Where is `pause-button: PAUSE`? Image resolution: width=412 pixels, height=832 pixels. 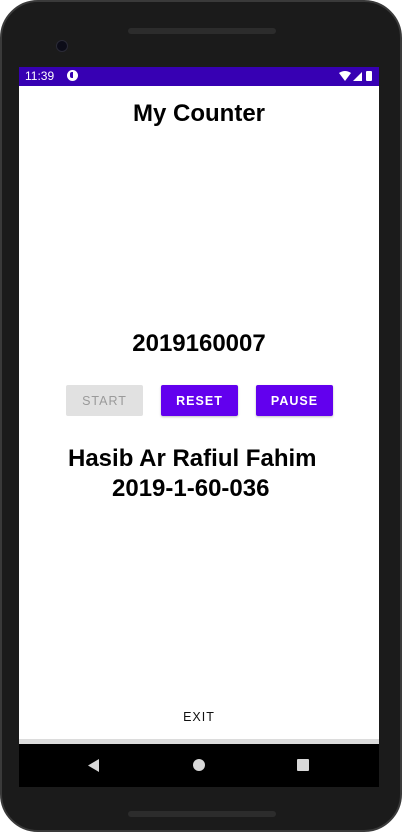 pause-button: PAUSE is located at coordinates (294, 400).